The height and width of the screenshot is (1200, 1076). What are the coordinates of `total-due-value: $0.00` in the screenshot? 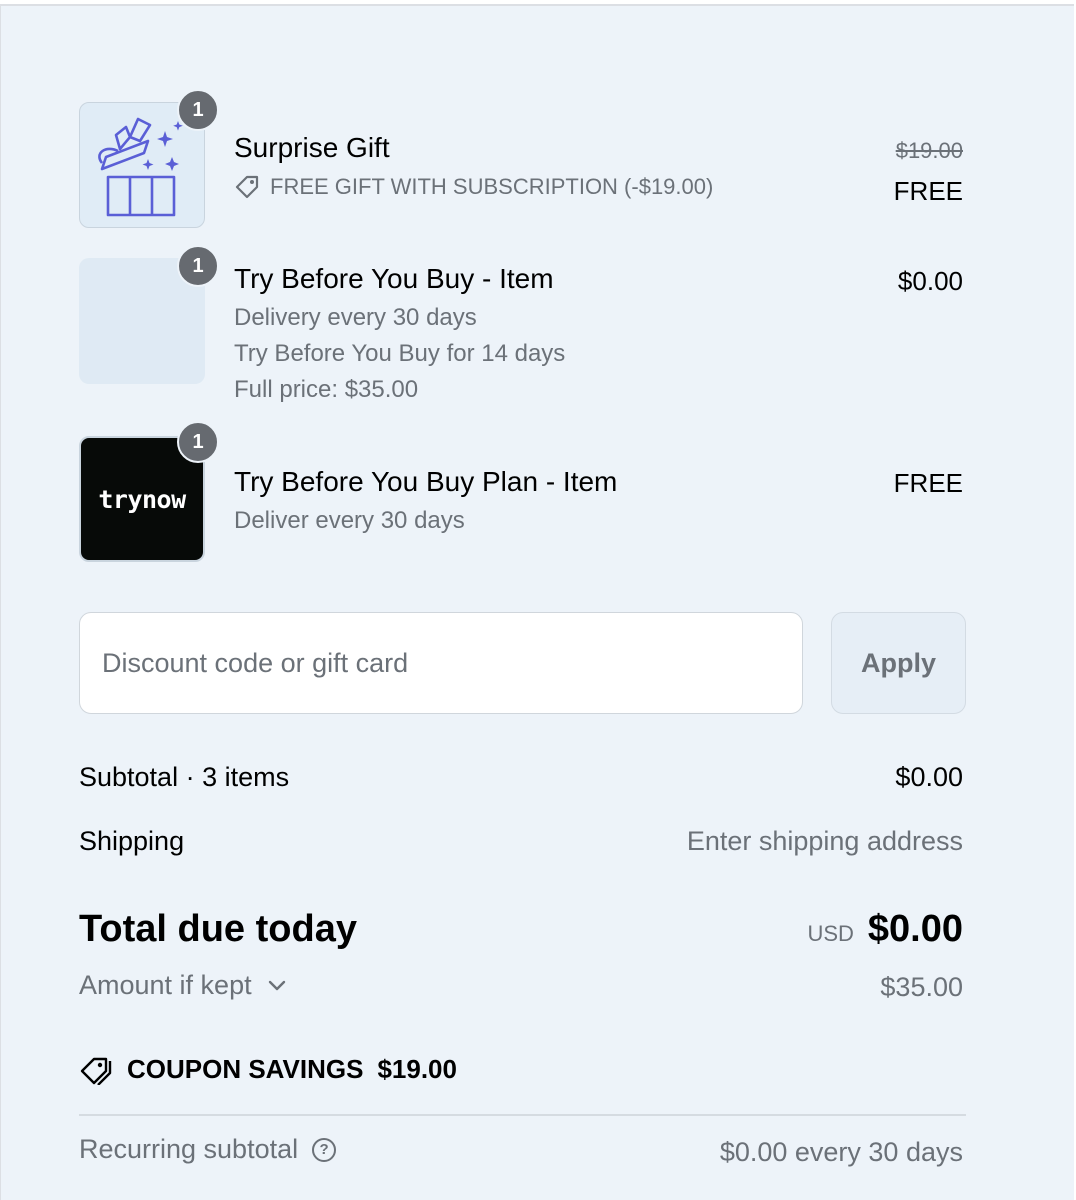 It's located at (915, 929).